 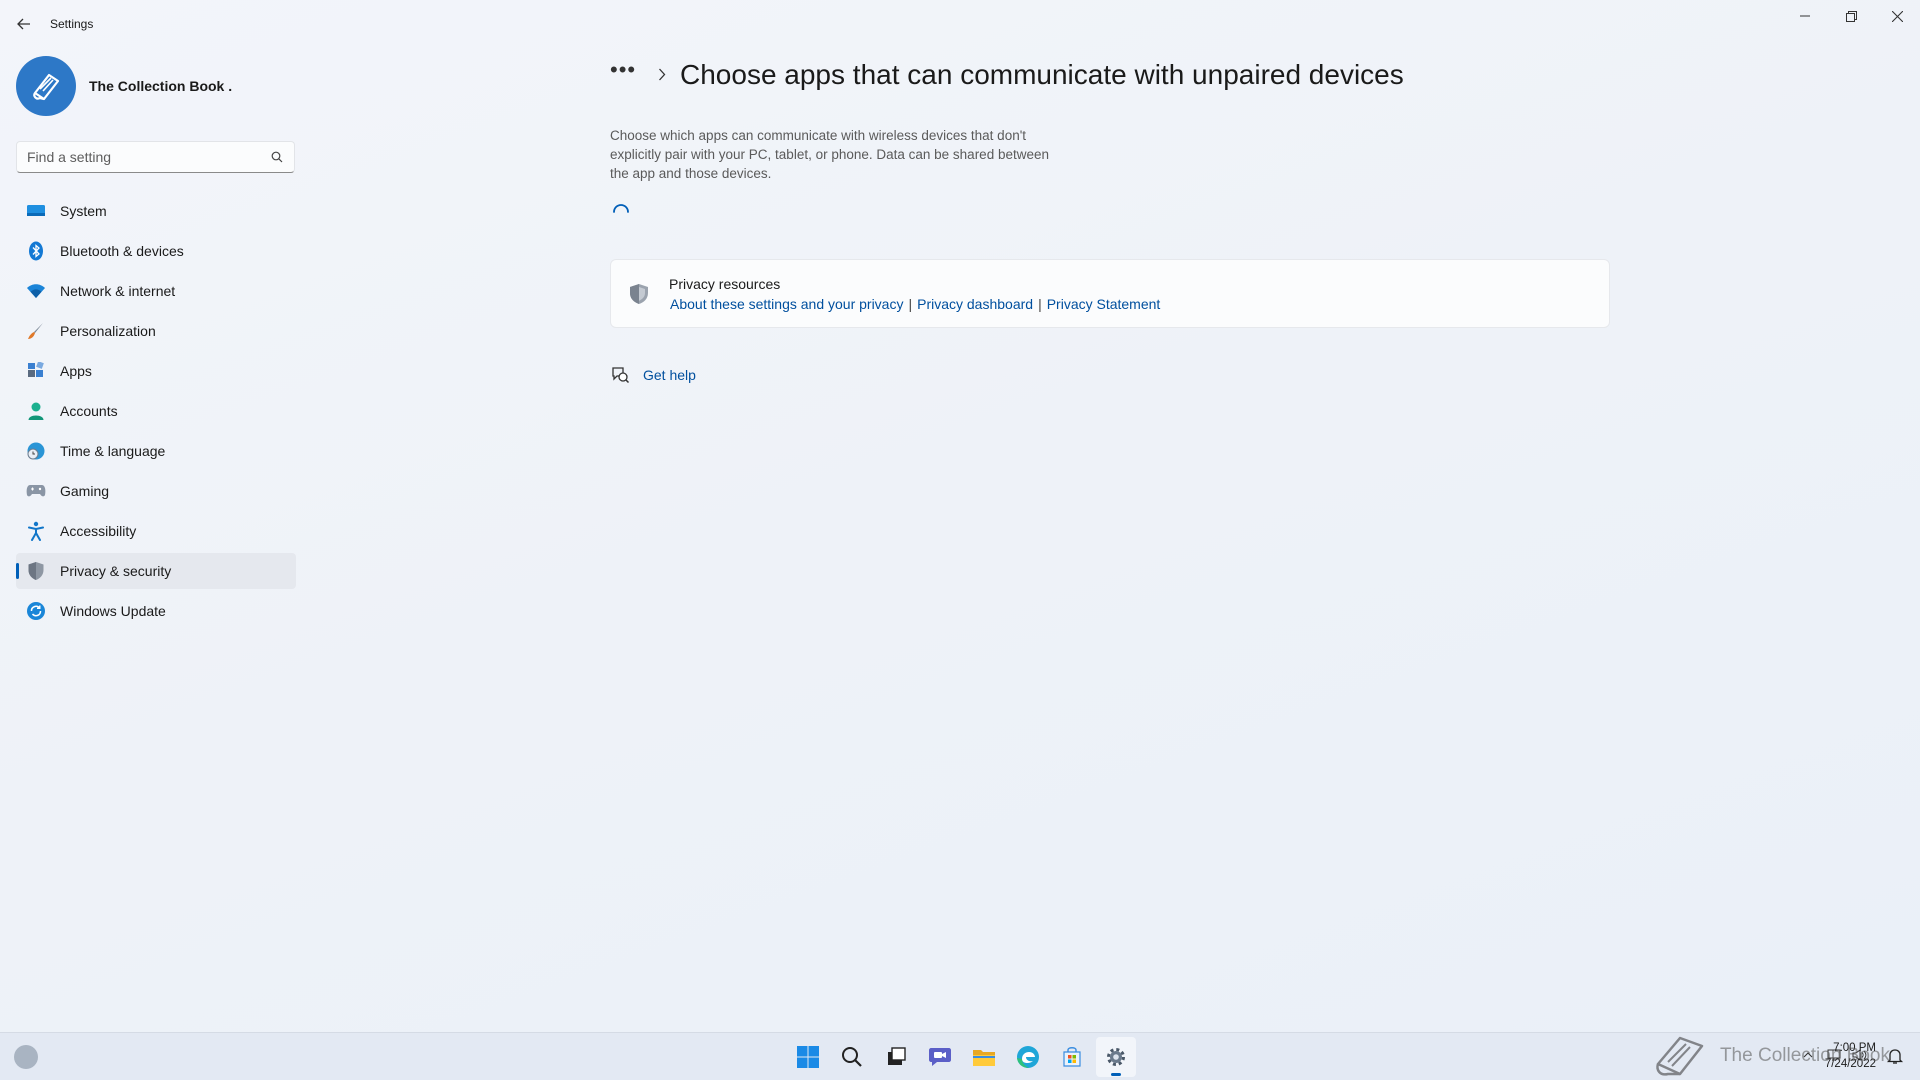 What do you see at coordinates (940, 1057) in the screenshot?
I see `chat-icon` at bounding box center [940, 1057].